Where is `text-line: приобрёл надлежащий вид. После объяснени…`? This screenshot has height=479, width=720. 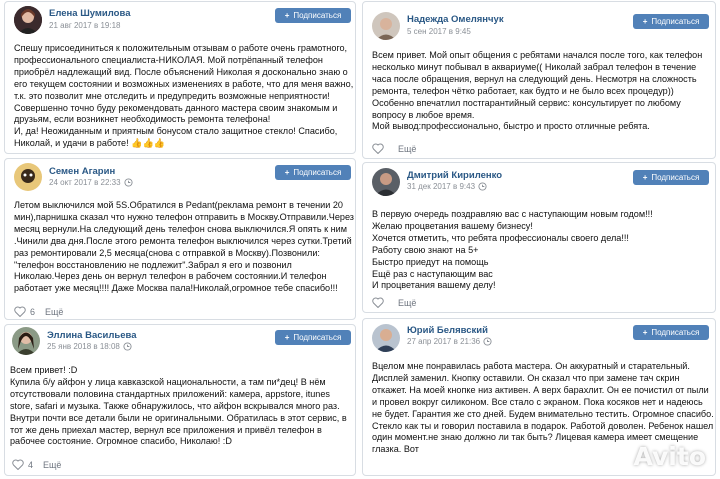 text-line: приобрёл надлежащий вид. После объяснени… is located at coordinates (181, 71).